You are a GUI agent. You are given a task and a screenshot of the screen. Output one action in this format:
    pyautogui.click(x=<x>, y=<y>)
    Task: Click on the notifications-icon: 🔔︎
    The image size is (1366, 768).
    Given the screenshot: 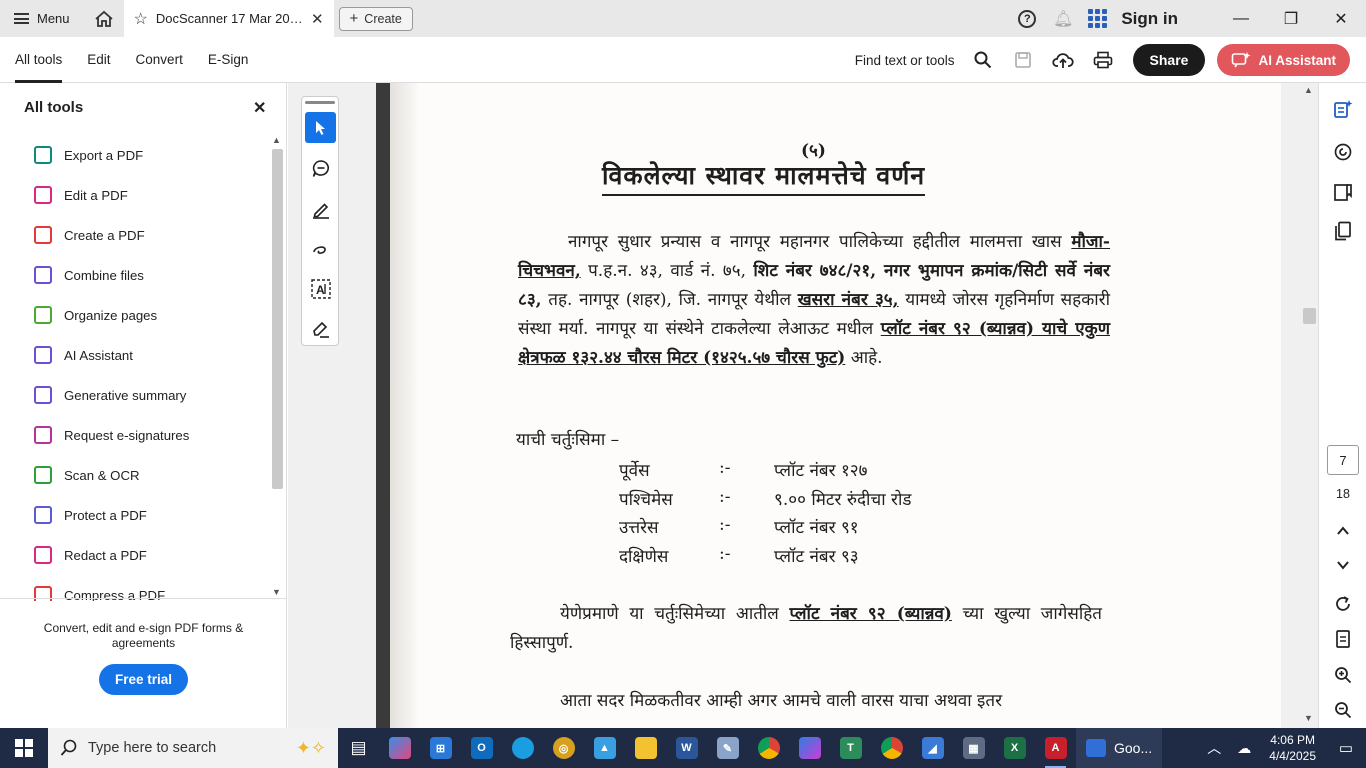 What is the action you would take?
    pyautogui.click(x=1063, y=19)
    